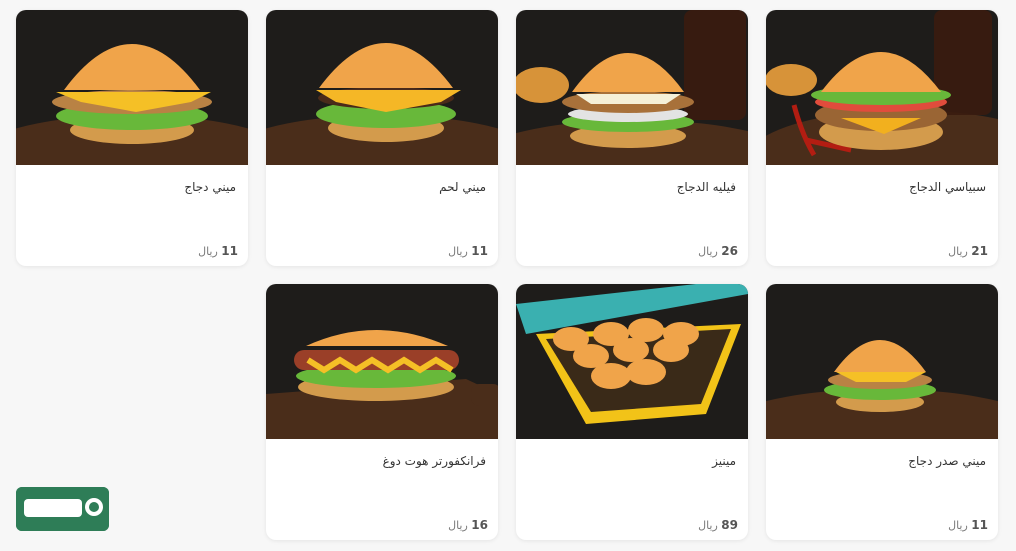  I want to click on product-card: فرانكفورتر هوت دوغ 16 ريال, so click(382, 412).